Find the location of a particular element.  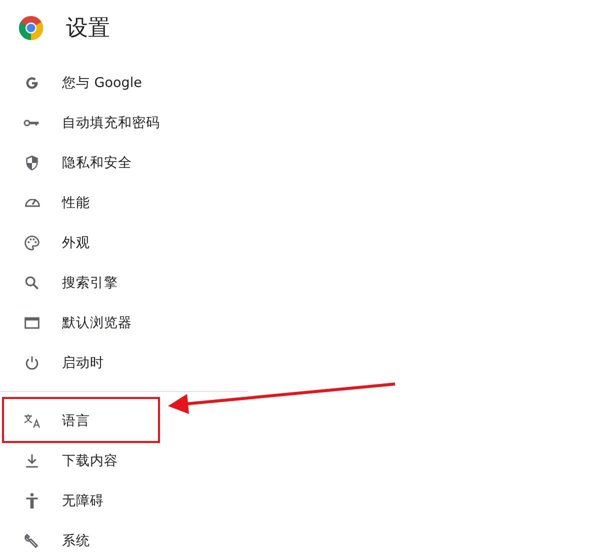

palette-icon is located at coordinates (32, 243).